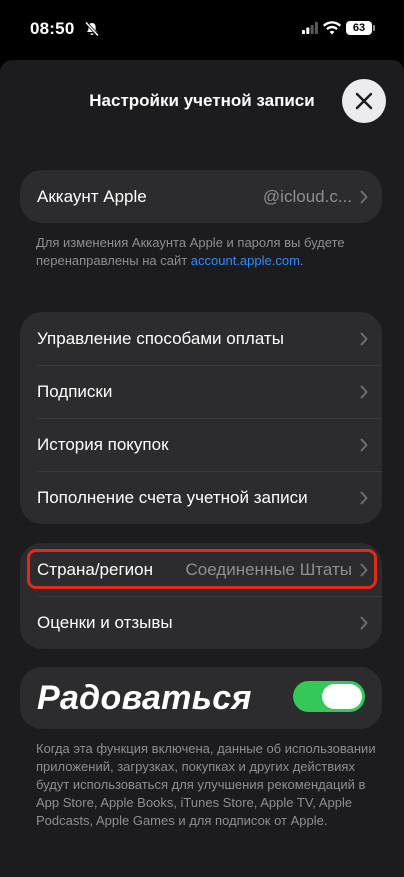 Image resolution: width=404 pixels, height=877 pixels. I want to click on country-region-highlight, so click(202, 569).